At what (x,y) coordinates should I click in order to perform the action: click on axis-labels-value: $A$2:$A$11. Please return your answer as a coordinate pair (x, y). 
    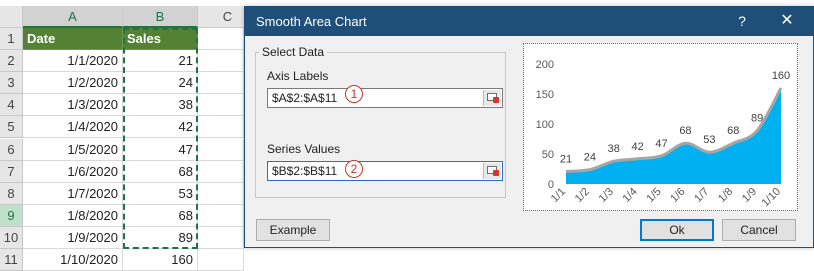
    Looking at the image, I should click on (305, 98).